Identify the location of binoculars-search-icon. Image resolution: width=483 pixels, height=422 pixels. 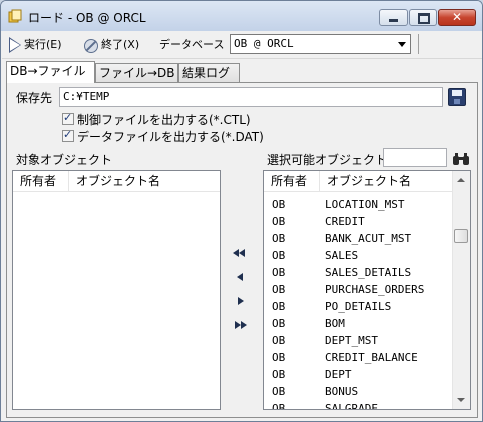
(461, 159).